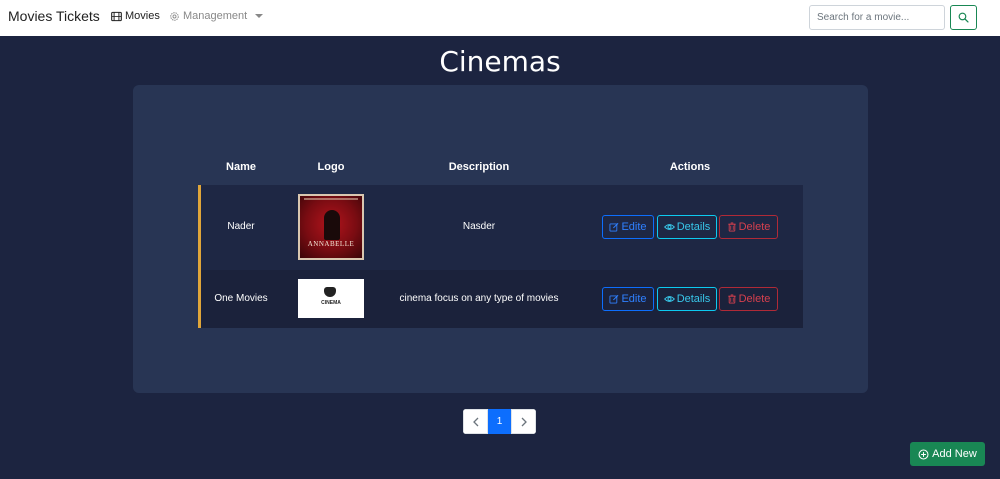 Image resolution: width=1000 pixels, height=479 pixels. I want to click on nav-movies-link: Movies, so click(135, 16).